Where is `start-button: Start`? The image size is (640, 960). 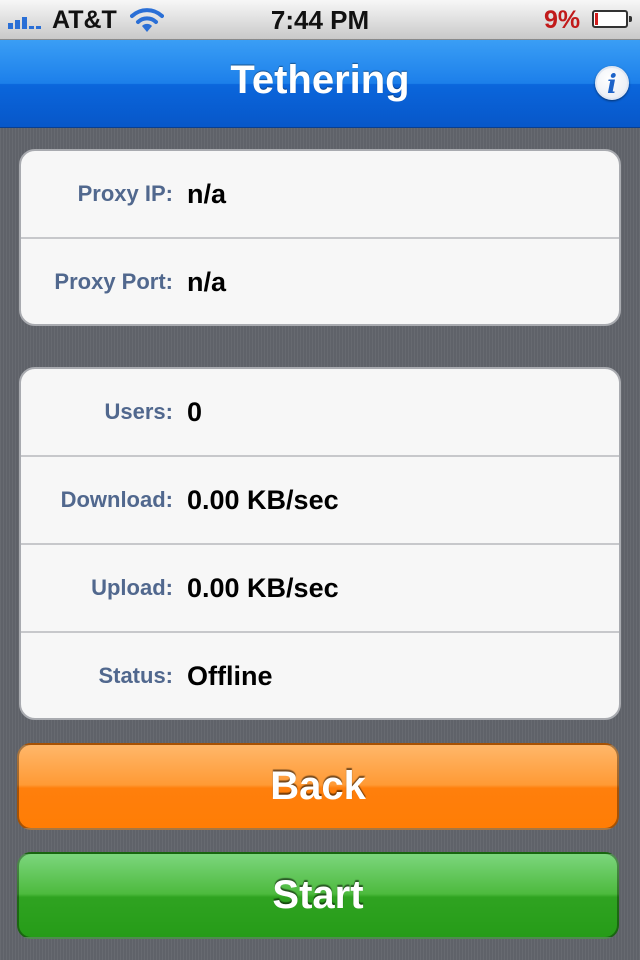
start-button: Start is located at coordinates (318, 895).